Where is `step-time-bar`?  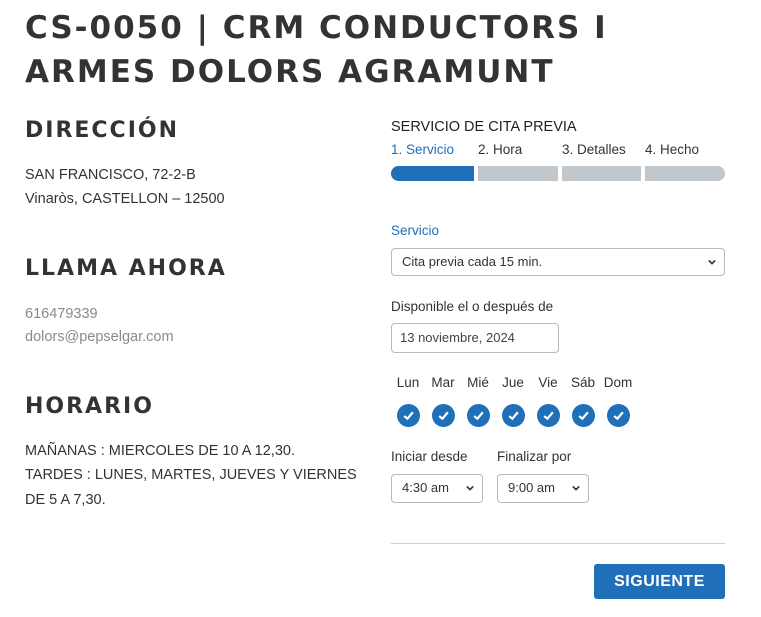
step-time-bar is located at coordinates (518, 173).